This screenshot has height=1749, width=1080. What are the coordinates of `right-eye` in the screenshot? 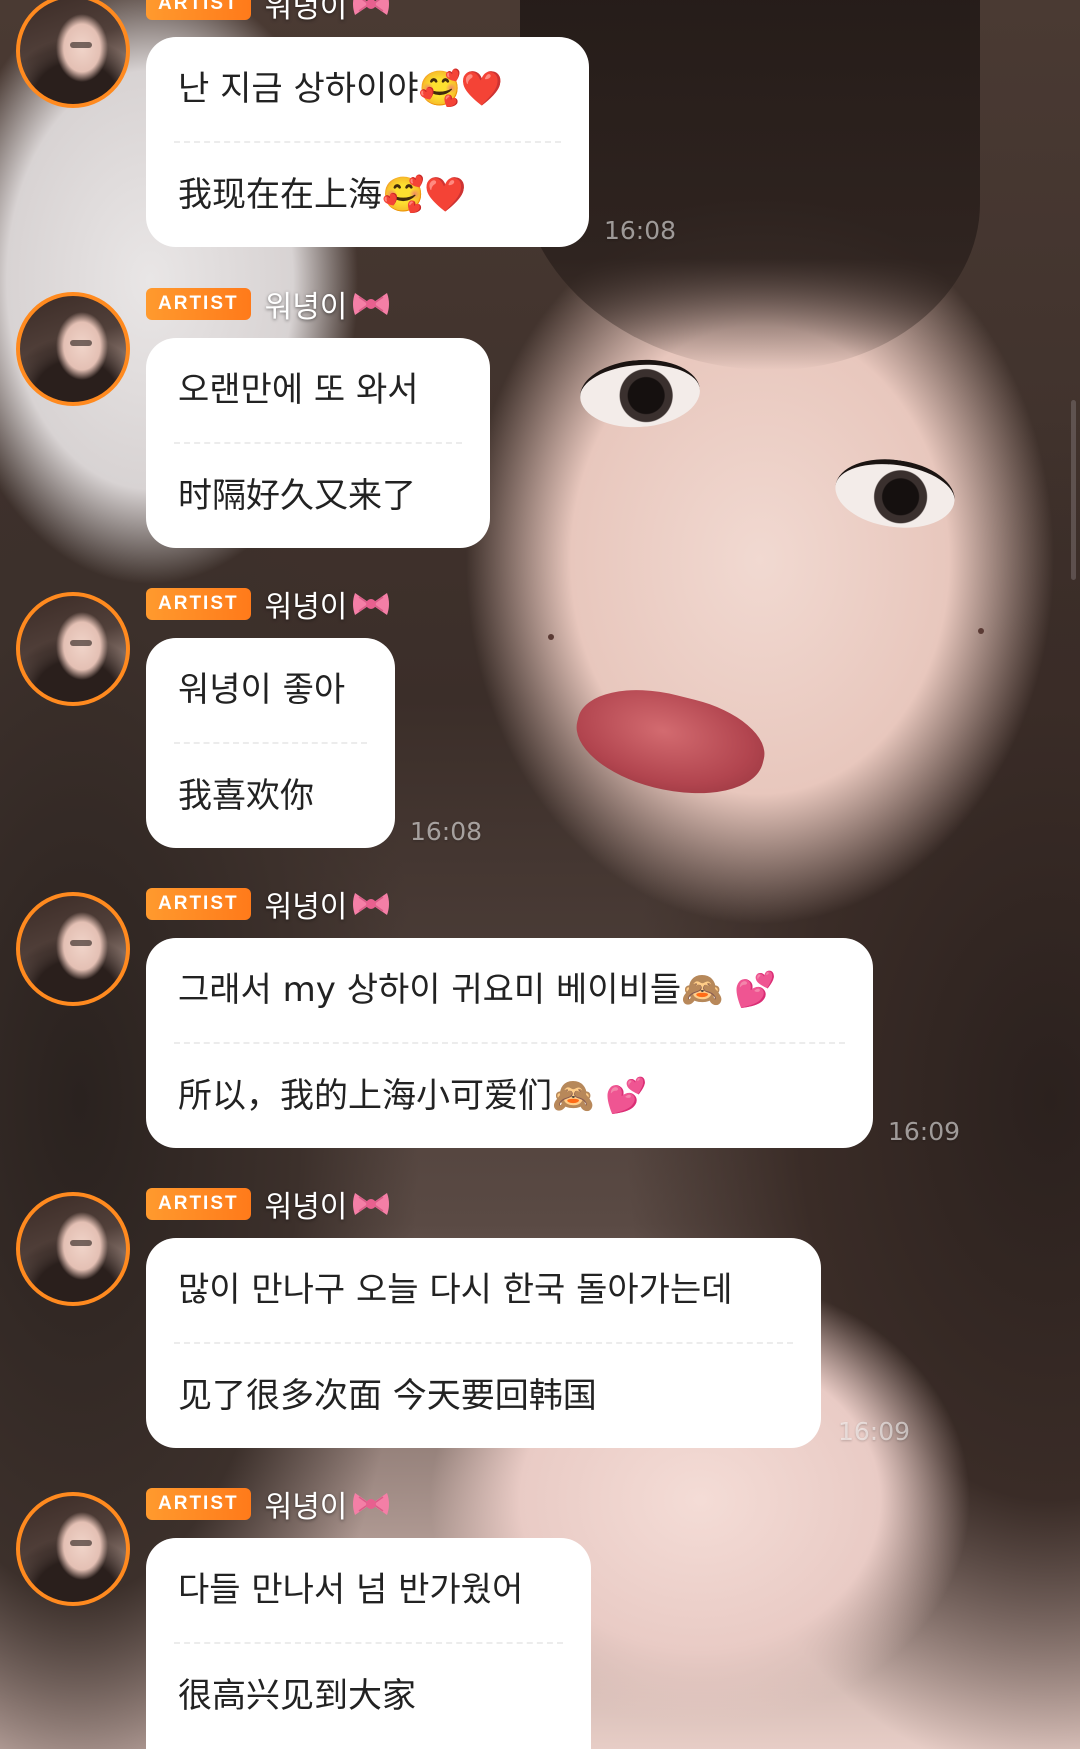 It's located at (895, 493).